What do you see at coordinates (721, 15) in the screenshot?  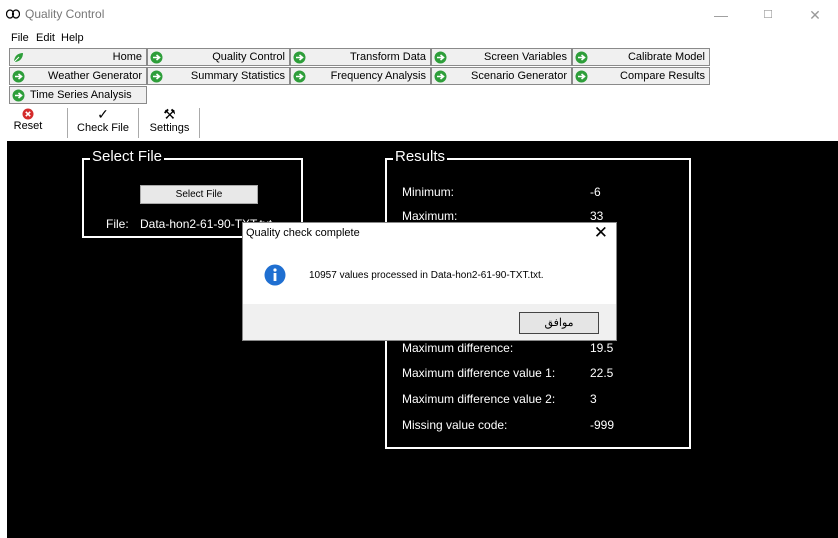 I see `minimize-button: —` at bounding box center [721, 15].